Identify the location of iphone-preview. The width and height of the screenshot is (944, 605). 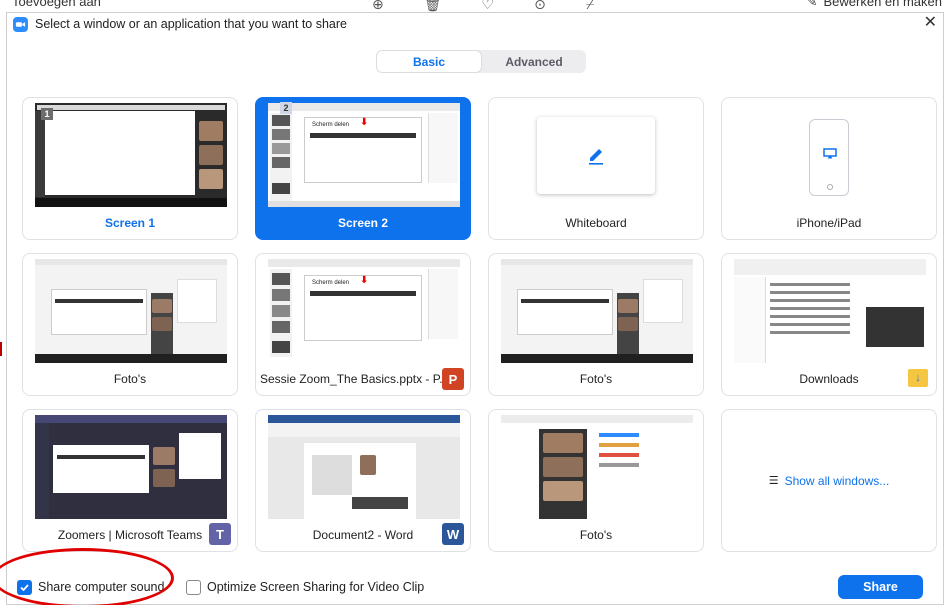
(829, 157).